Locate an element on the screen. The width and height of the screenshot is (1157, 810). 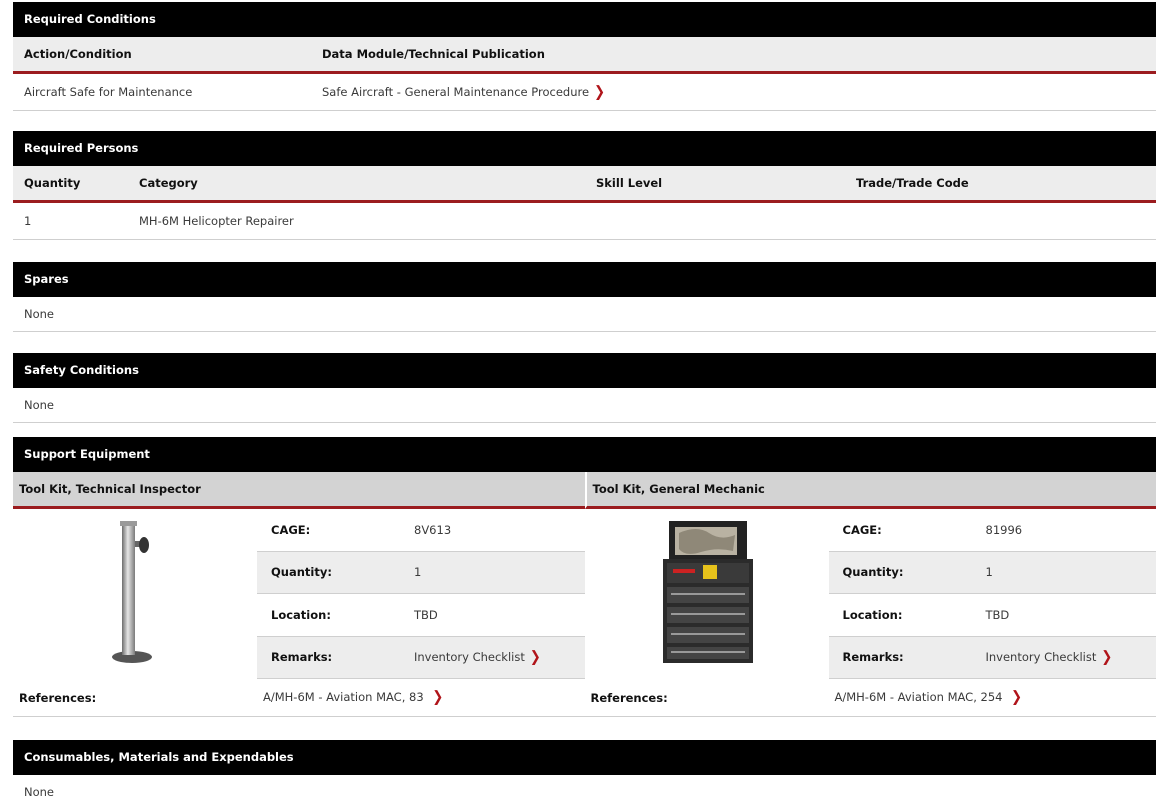
spares-value: None is located at coordinates (584, 314).